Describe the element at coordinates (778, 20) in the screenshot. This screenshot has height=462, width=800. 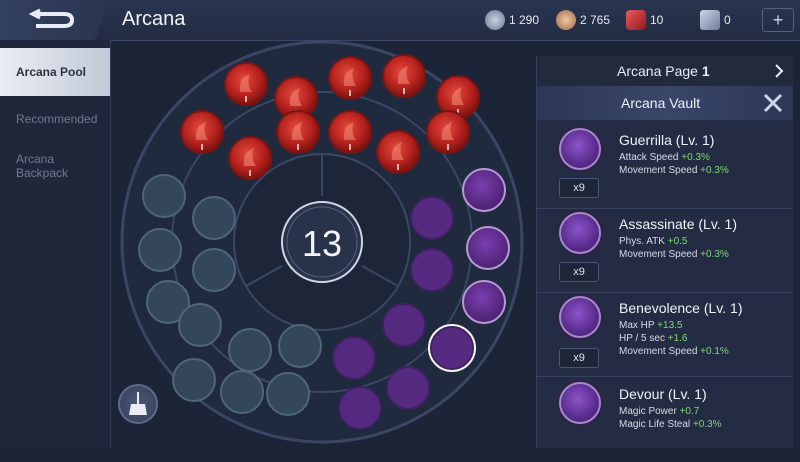
I see `add-button: +` at that location.